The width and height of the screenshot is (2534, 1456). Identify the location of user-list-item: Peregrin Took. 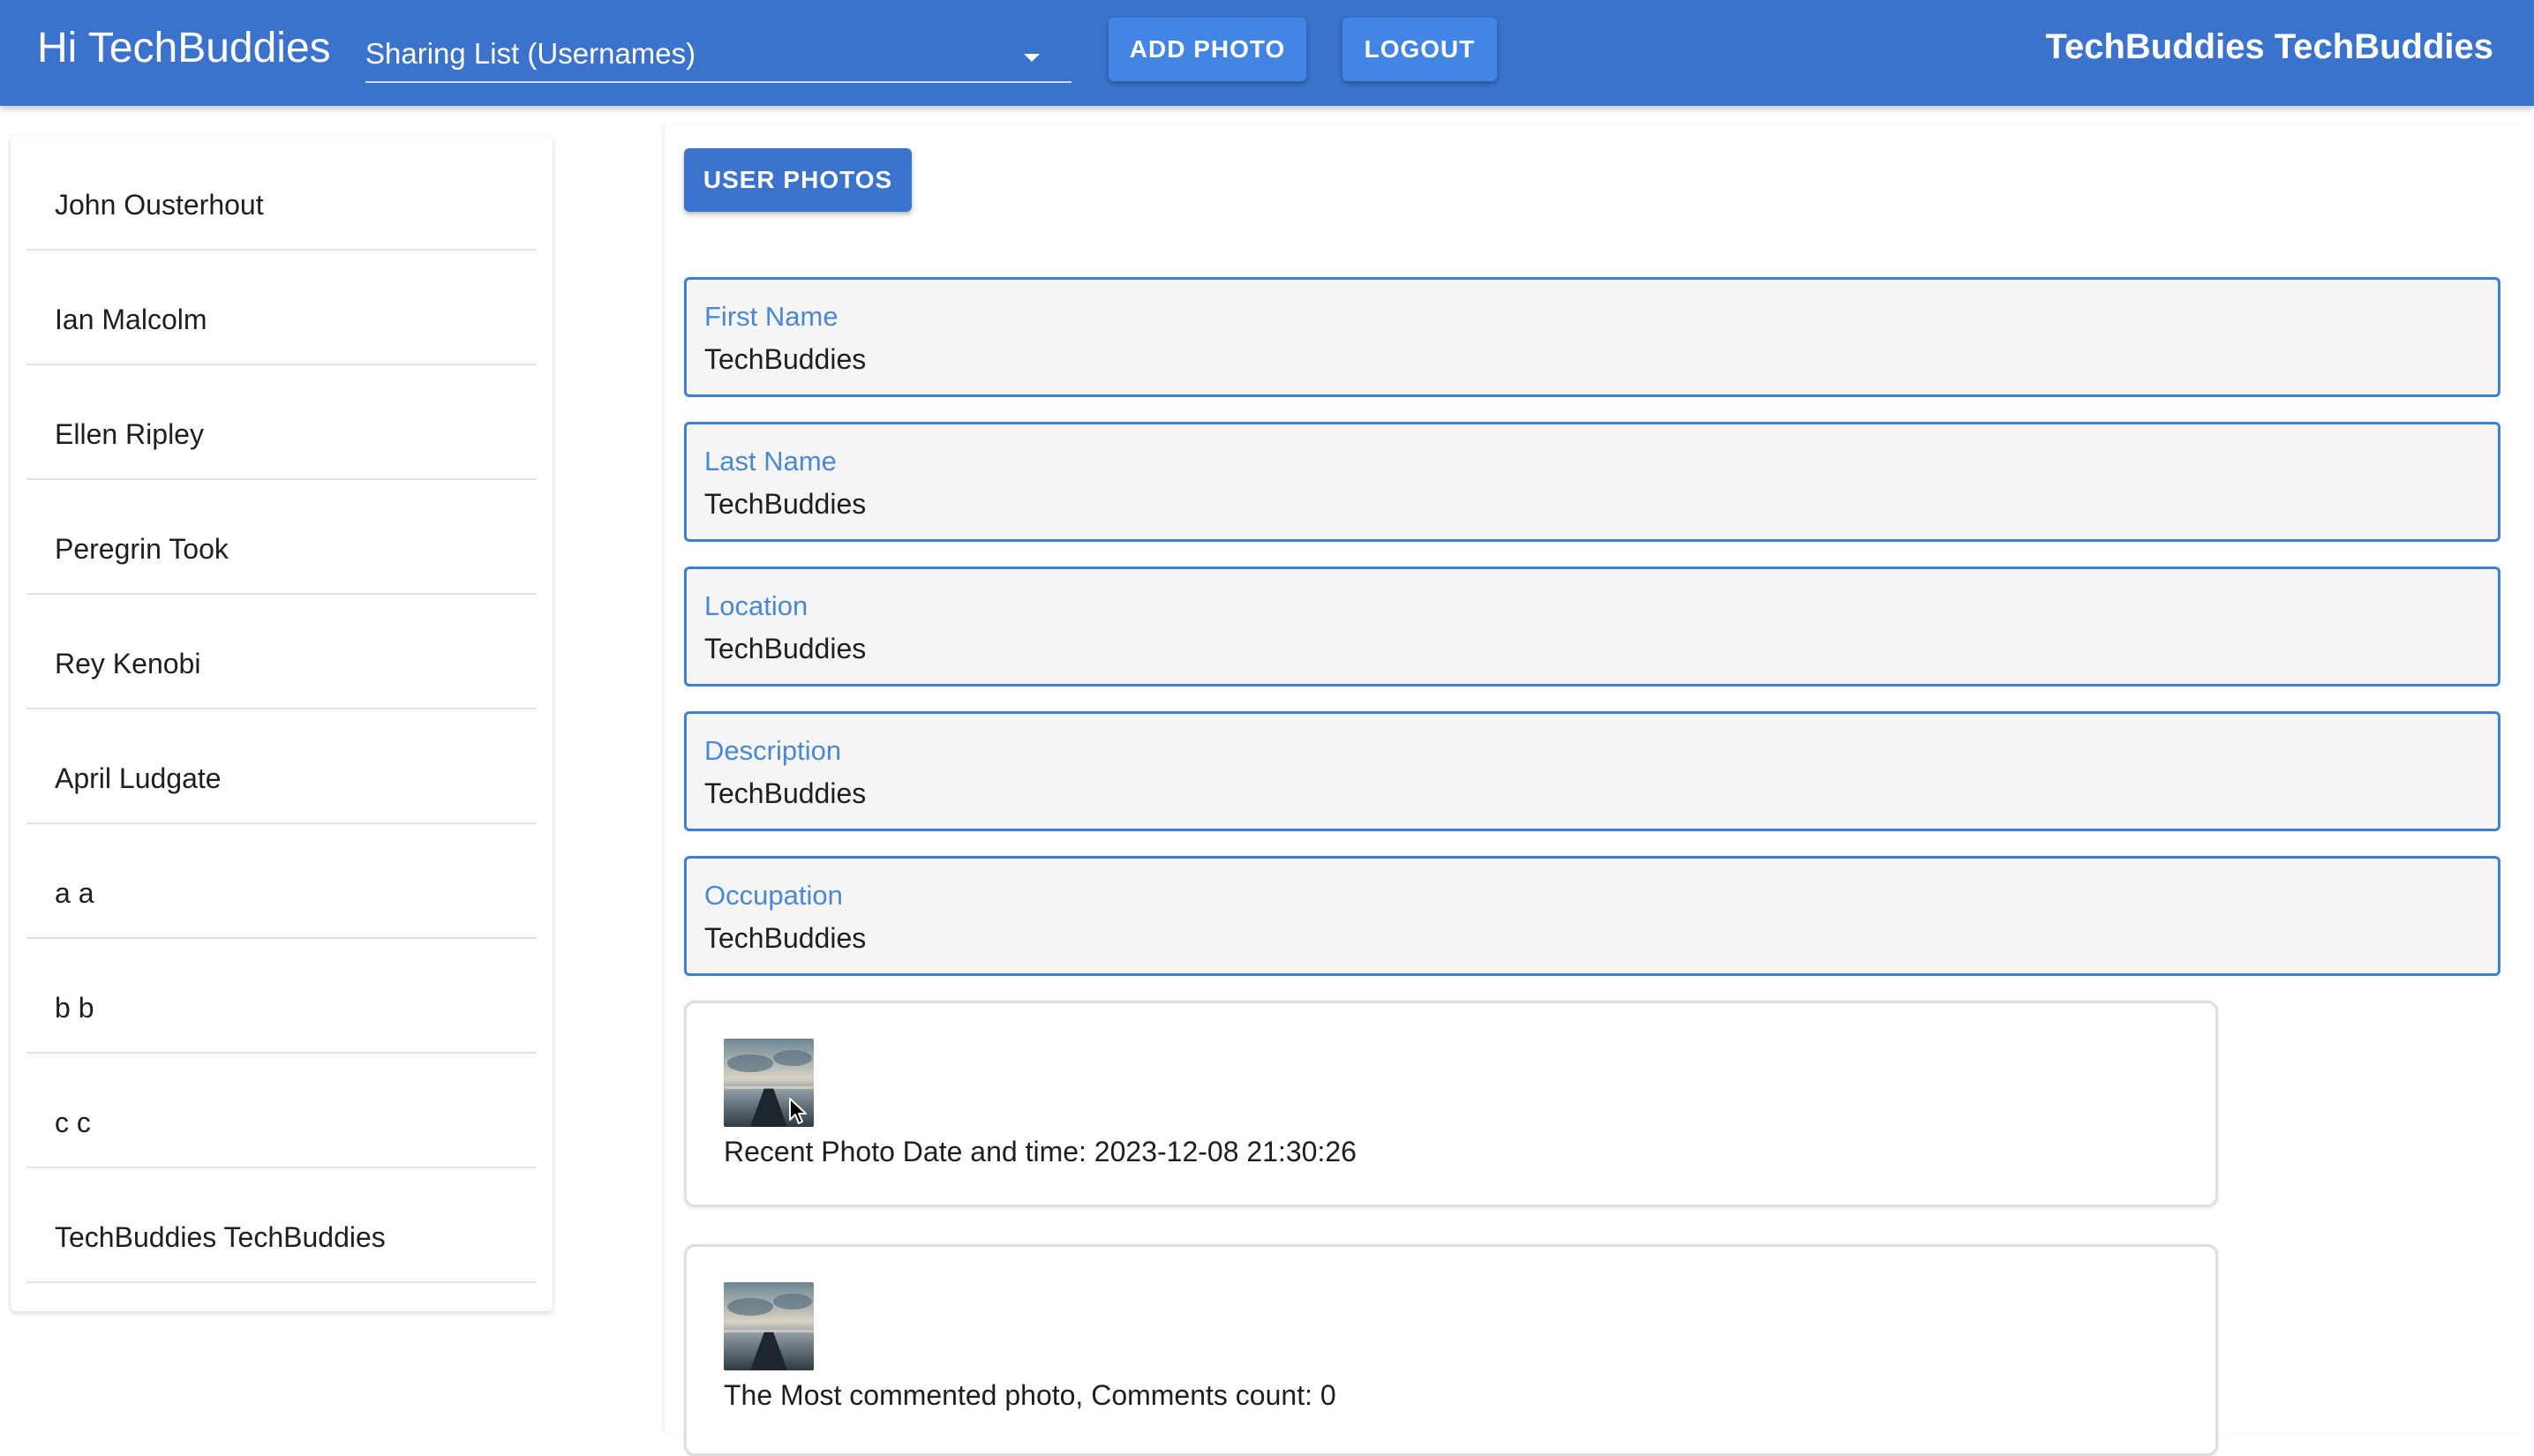
(281, 537).